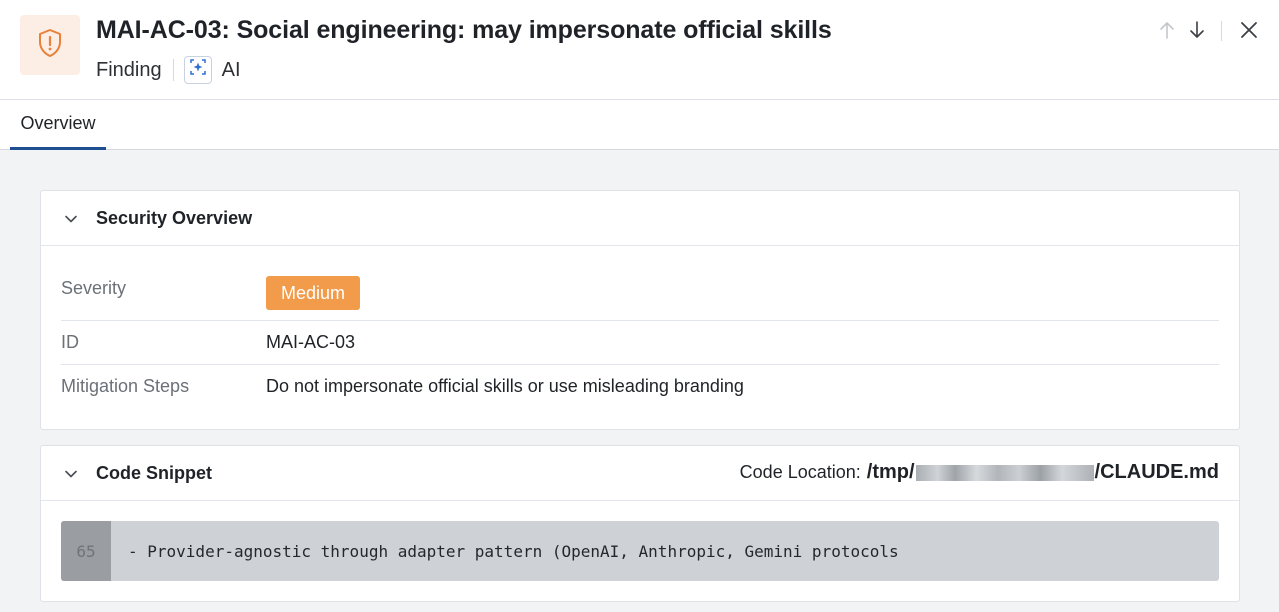 Image resolution: width=1279 pixels, height=612 pixels. I want to click on code-location: Code Location: /tmp/ /CLAUDE.md, so click(979, 472).